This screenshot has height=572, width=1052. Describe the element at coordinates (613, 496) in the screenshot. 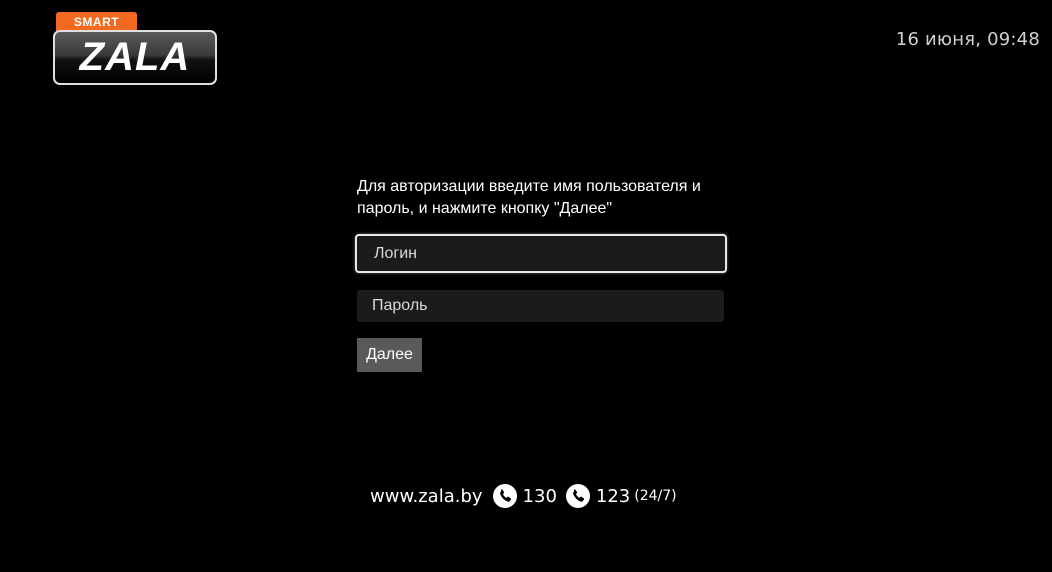

I see `phone-number-support: 123` at that location.